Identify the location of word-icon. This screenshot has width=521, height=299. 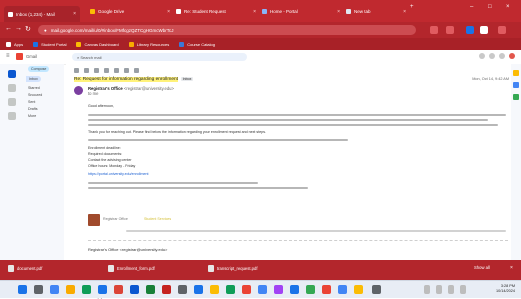
(134, 289).